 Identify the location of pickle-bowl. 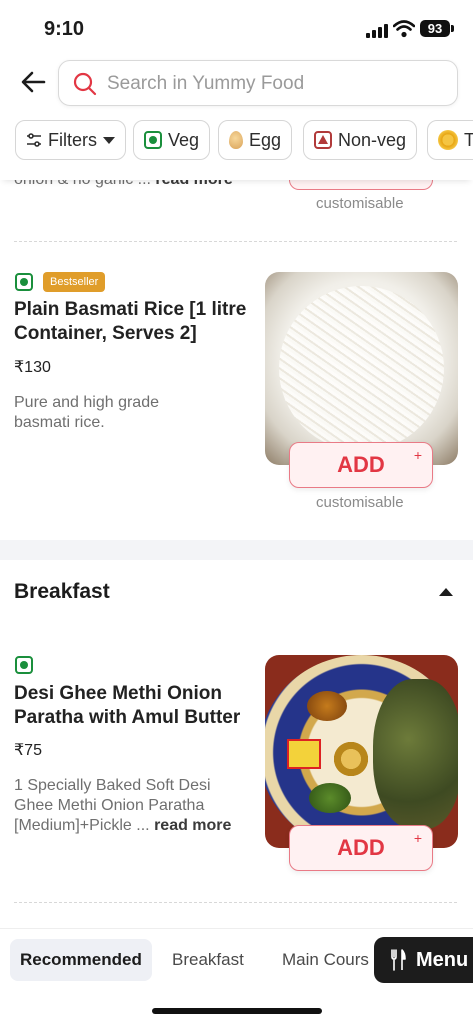
(327, 706).